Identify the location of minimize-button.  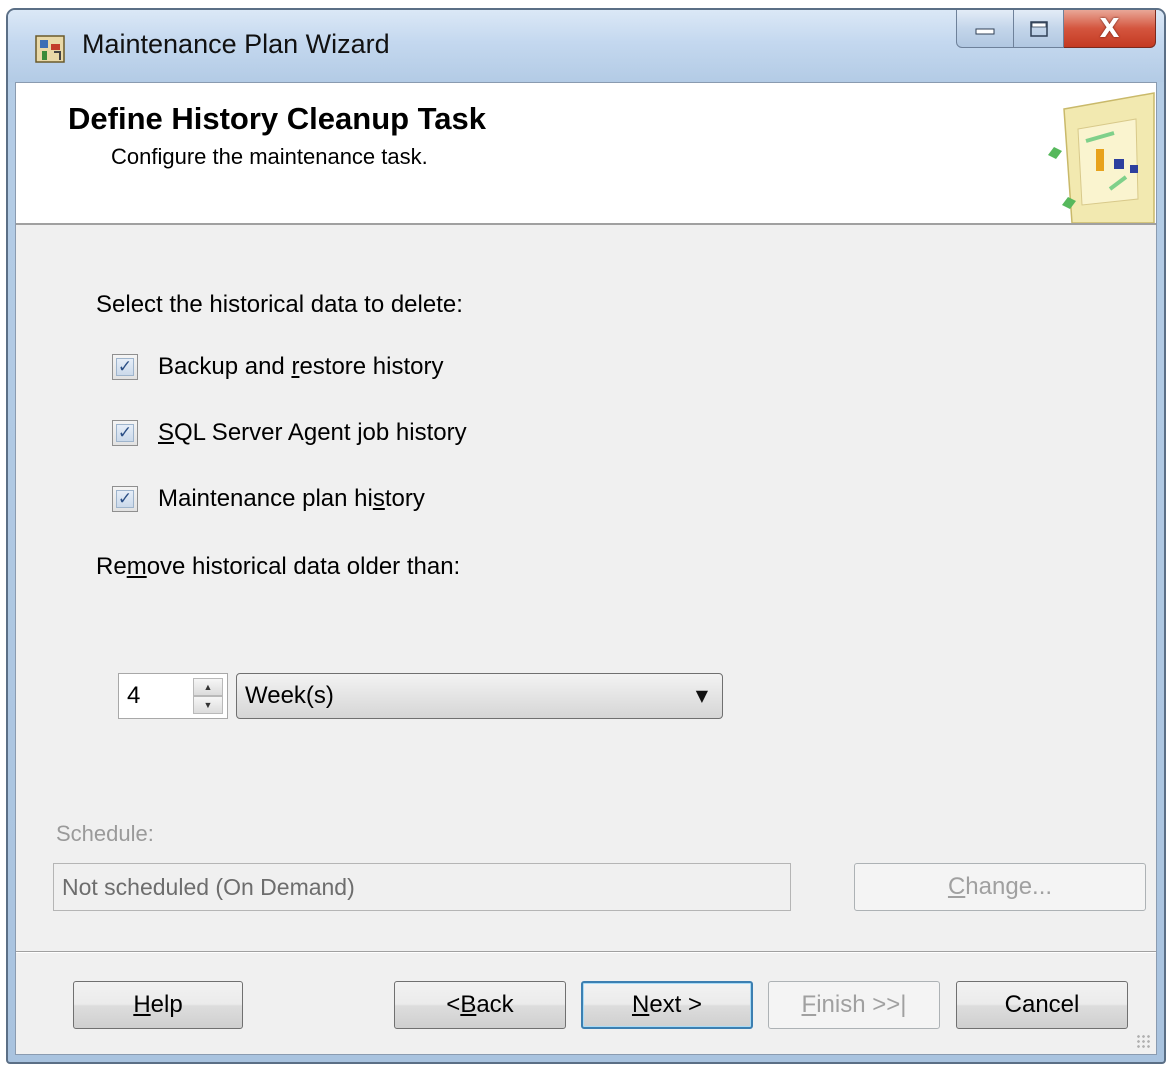
(985, 29).